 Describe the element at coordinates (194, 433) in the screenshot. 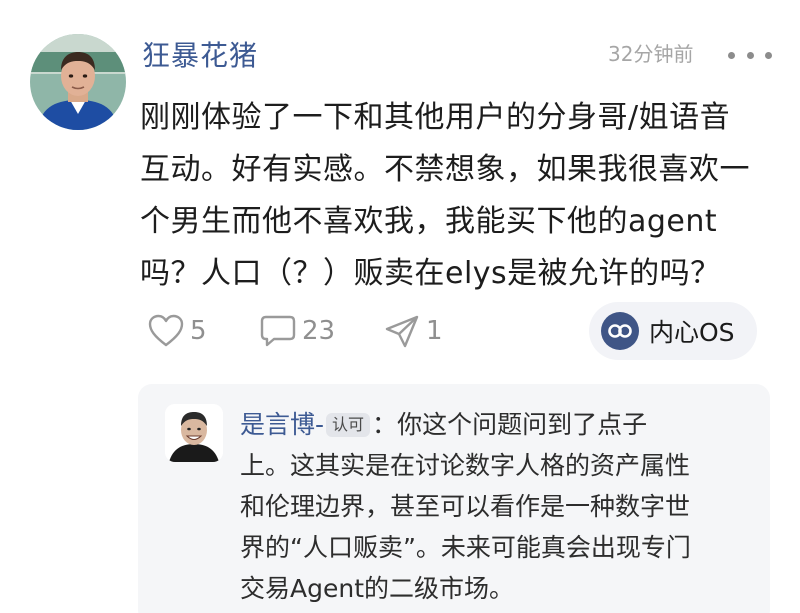

I see `reply-author-avatar` at that location.